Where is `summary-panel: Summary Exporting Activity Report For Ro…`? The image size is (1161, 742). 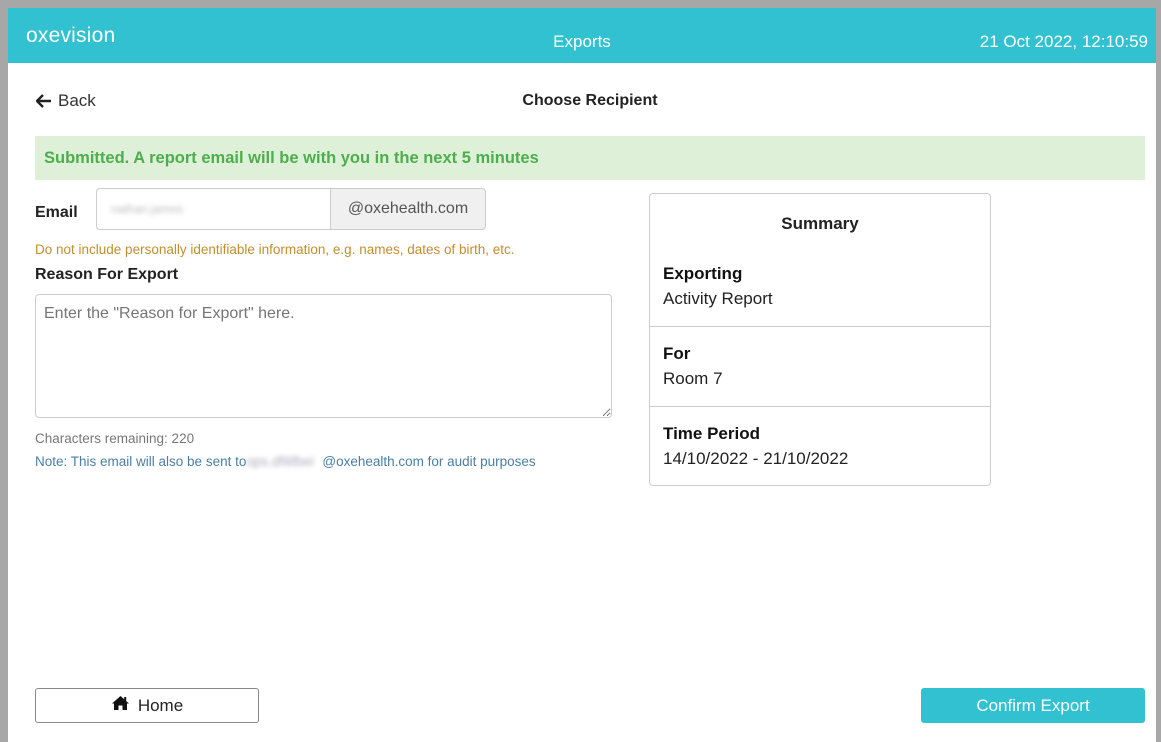
summary-panel: Summary Exporting Activity Report For Ro… is located at coordinates (820, 339).